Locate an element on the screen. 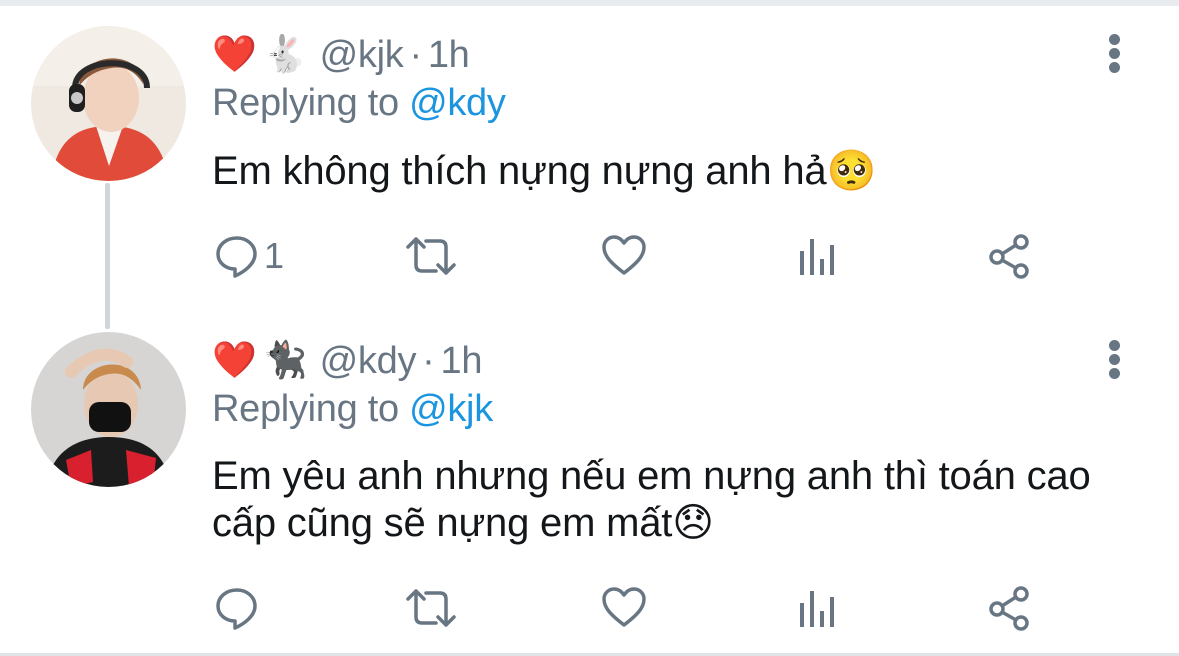 This screenshot has width=1179, height=656. tweet-header: ❤️ 🐈‍⬛ @kdy · 1h is located at coordinates (347, 361).